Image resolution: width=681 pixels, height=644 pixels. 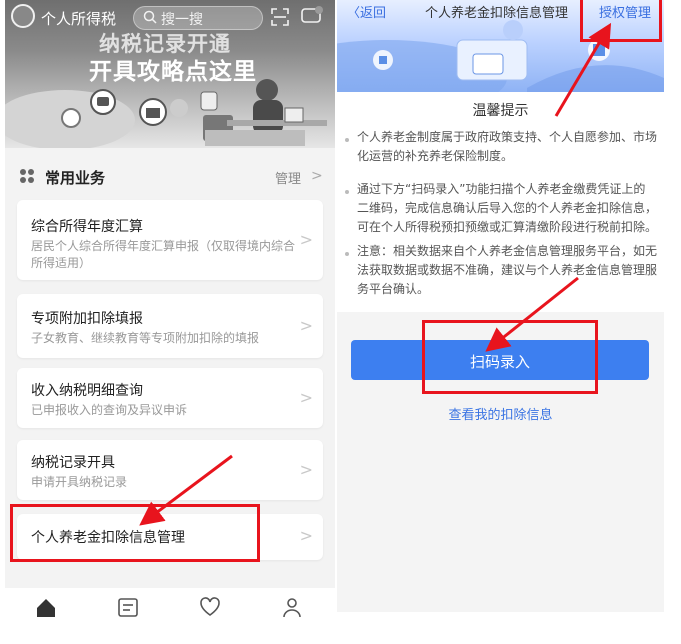 I want to click on heart-icon, so click(x=210, y=607).